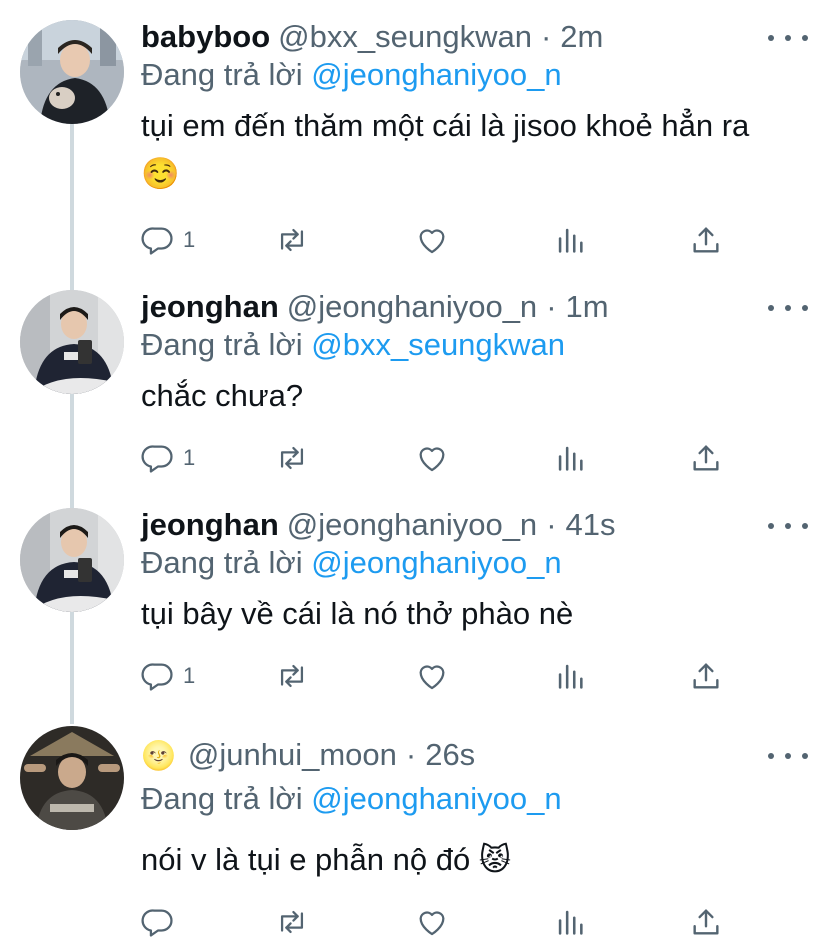  Describe the element at coordinates (450, 755) in the screenshot. I see `timestamp: 26s` at that location.